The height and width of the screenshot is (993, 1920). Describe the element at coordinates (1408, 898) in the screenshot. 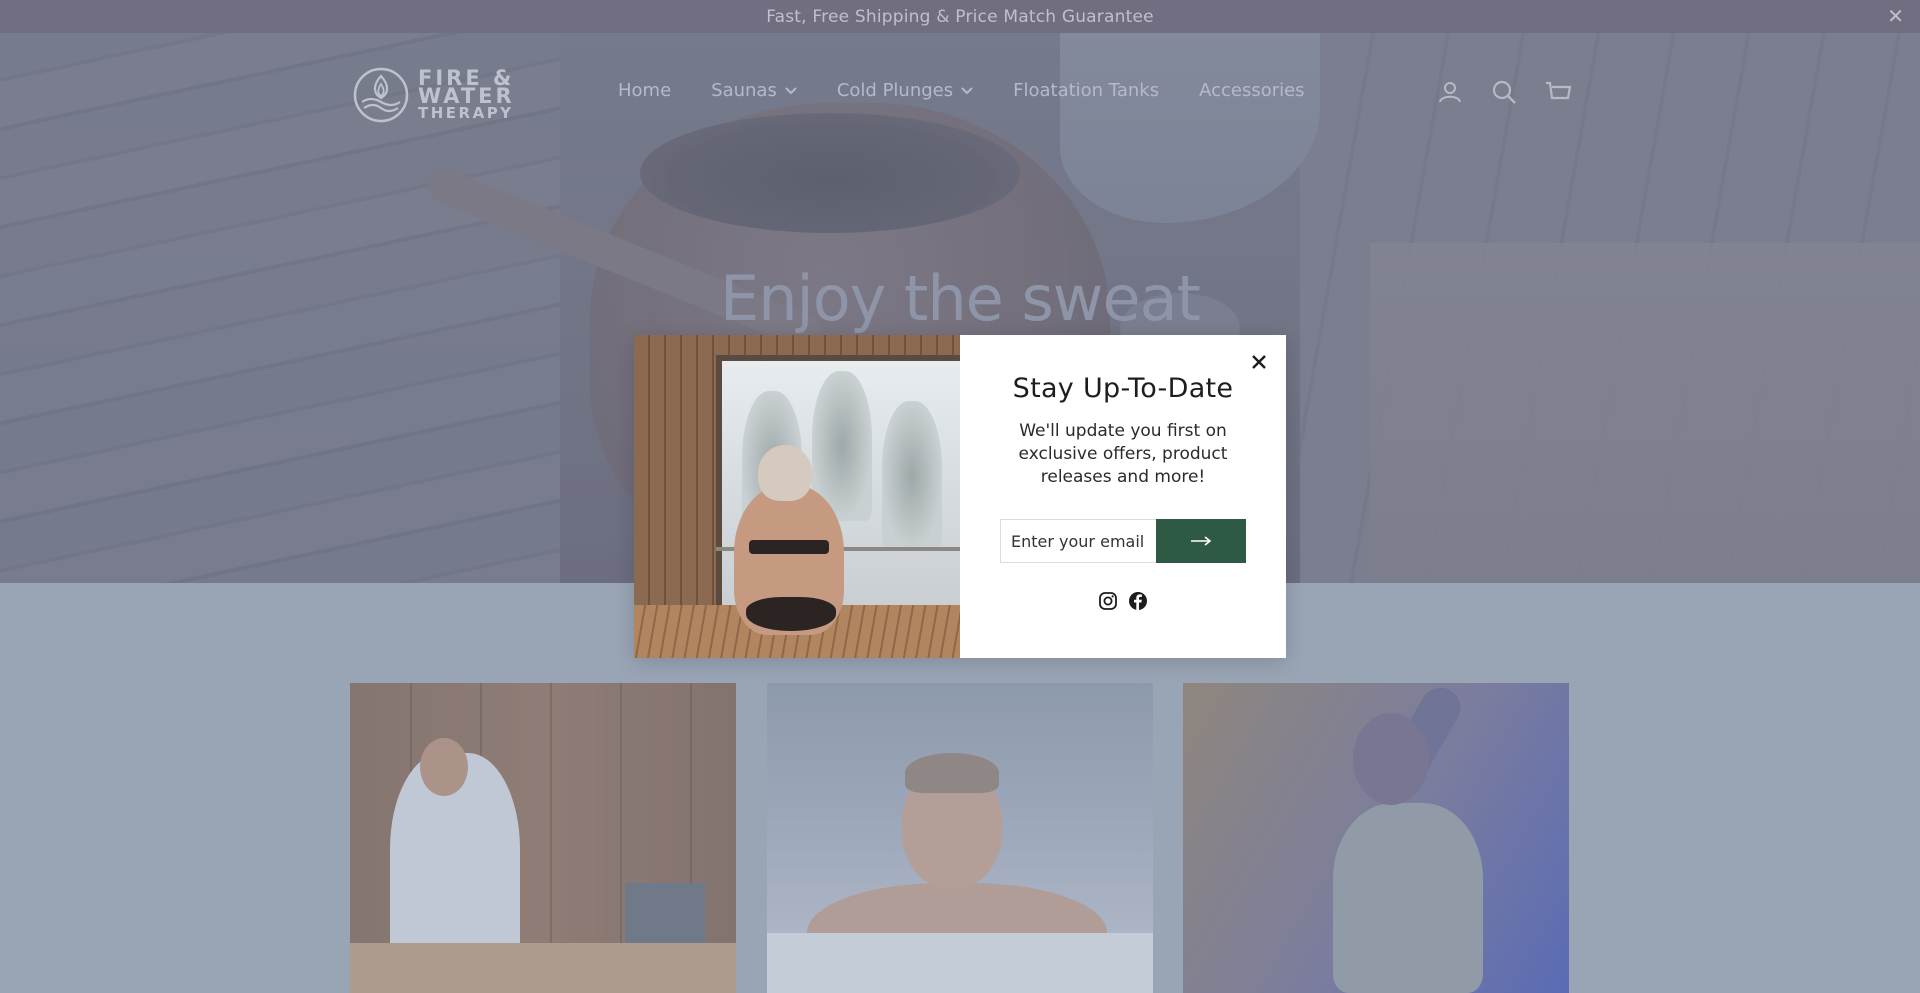

I see `woman-body` at that location.